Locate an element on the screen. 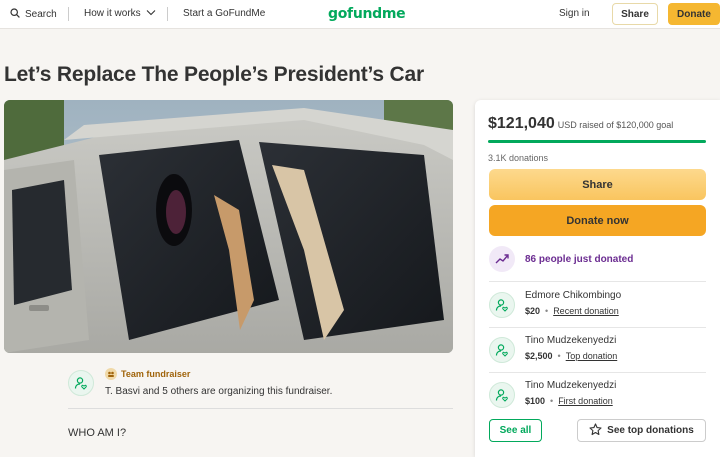 The width and height of the screenshot is (720, 457). share-button-header: Share is located at coordinates (635, 14).